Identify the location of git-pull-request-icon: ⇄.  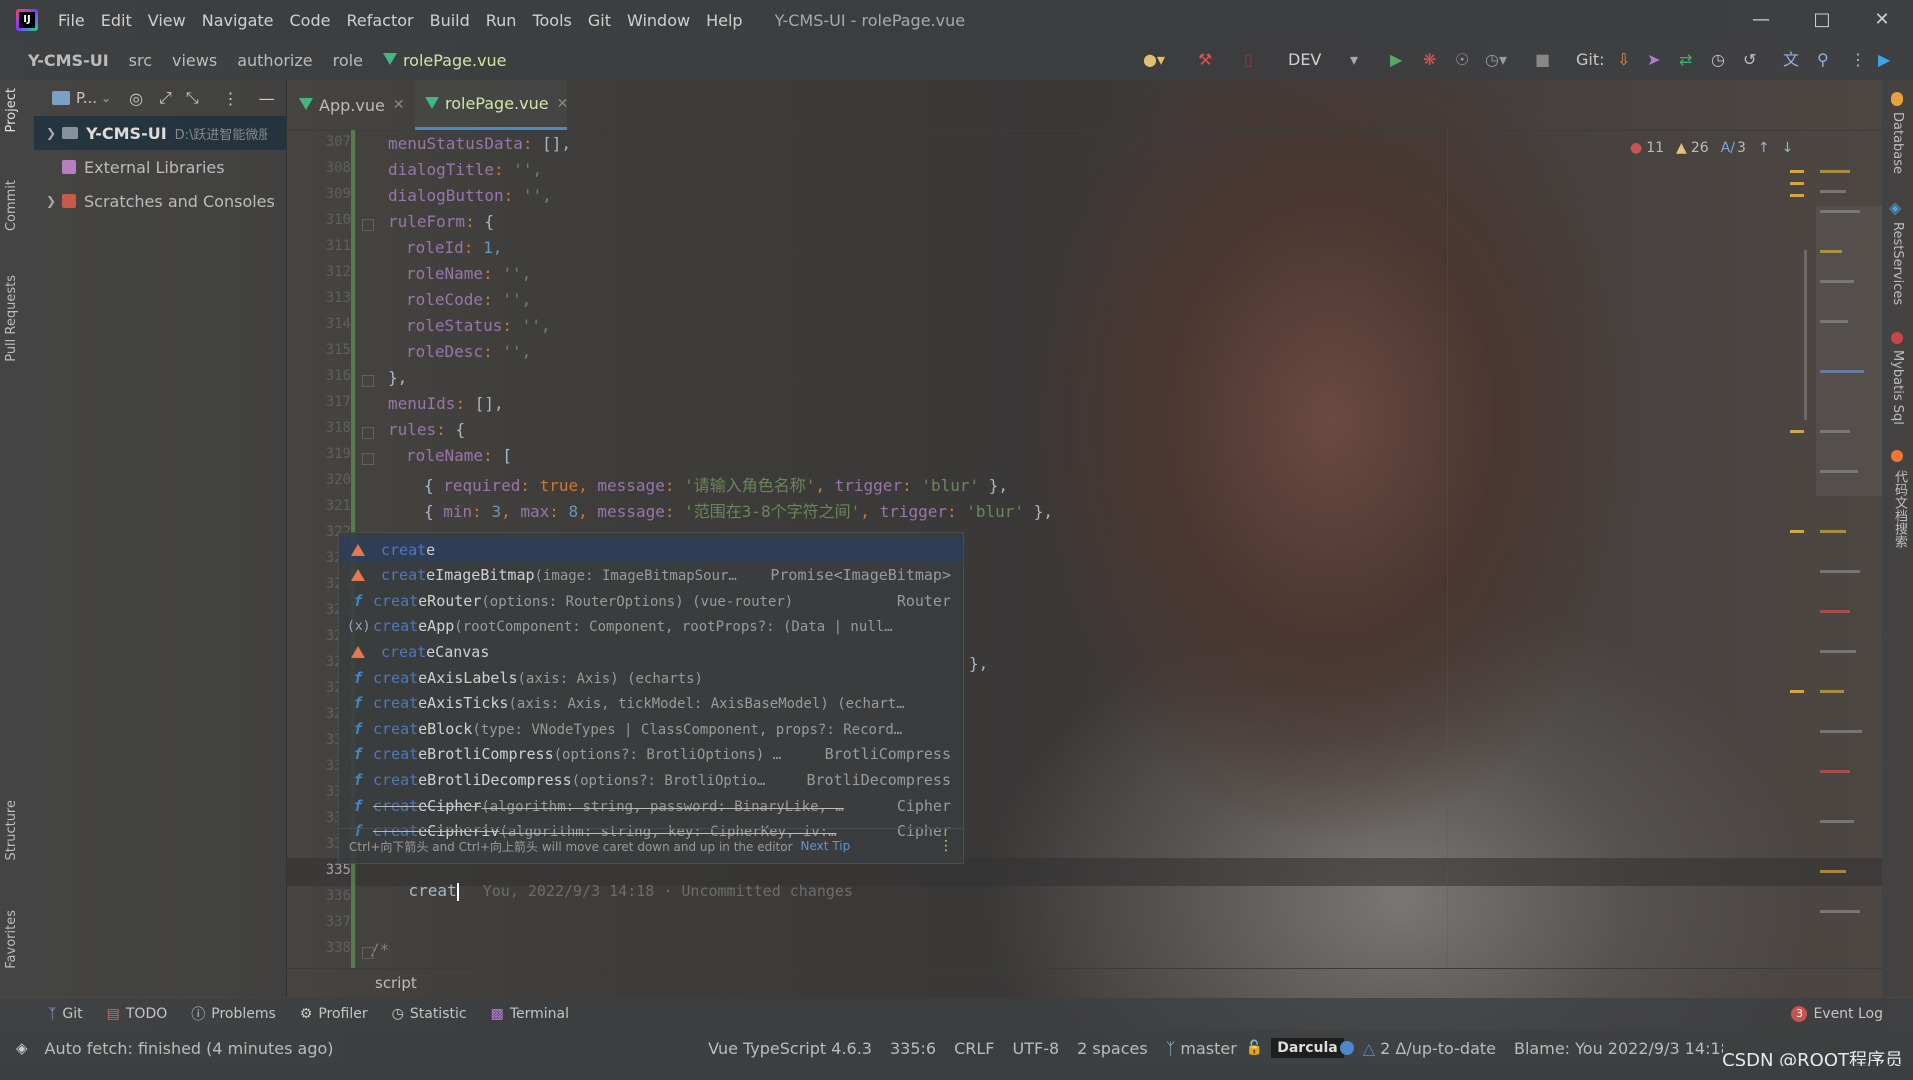
(1685, 60).